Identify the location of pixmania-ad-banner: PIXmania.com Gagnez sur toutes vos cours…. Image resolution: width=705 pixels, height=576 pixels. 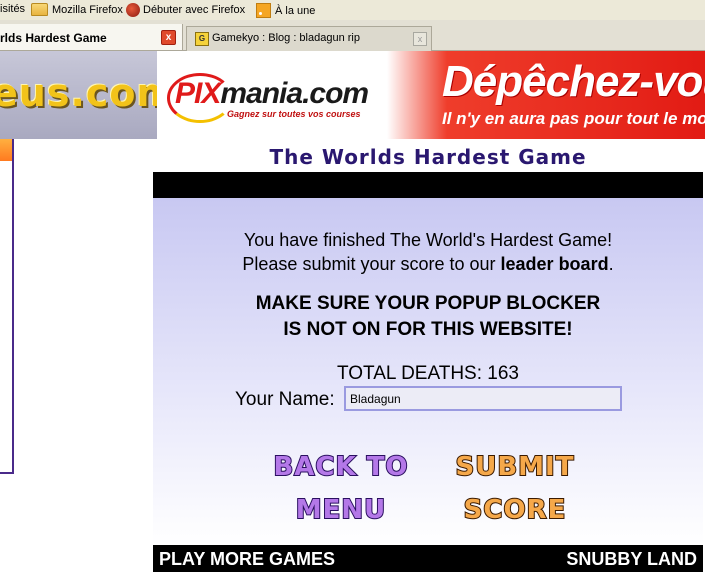
(431, 95).